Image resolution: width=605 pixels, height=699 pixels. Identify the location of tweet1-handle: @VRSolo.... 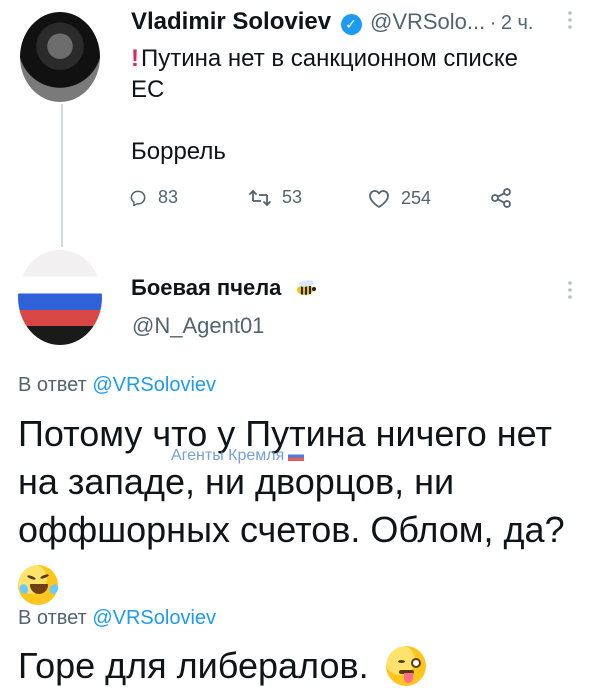
(427, 21).